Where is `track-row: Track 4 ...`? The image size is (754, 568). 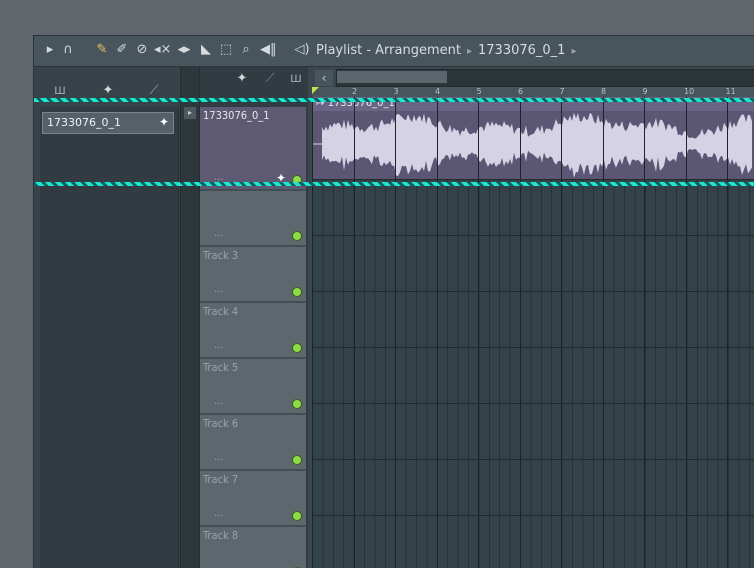 track-row: Track 4 ... is located at coordinates (253, 331).